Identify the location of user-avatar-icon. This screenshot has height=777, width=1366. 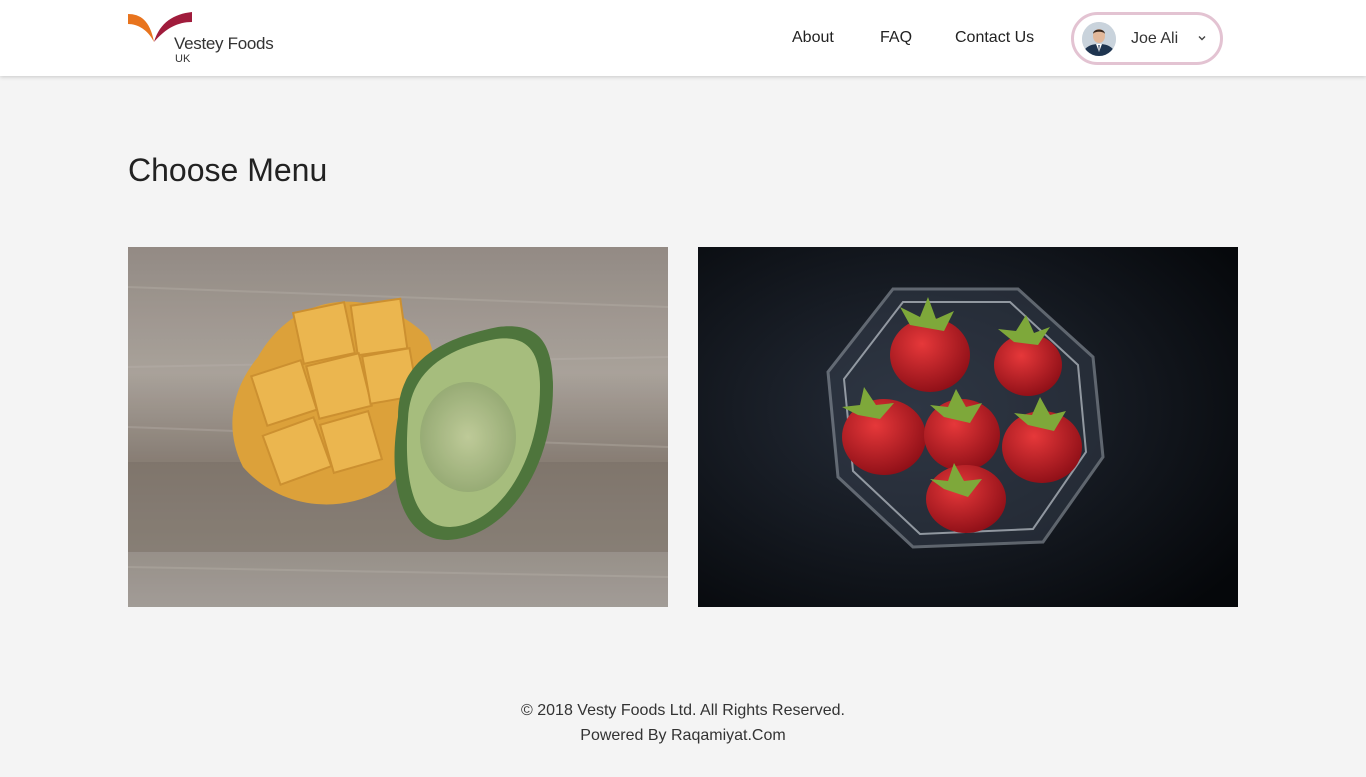
(1099, 39).